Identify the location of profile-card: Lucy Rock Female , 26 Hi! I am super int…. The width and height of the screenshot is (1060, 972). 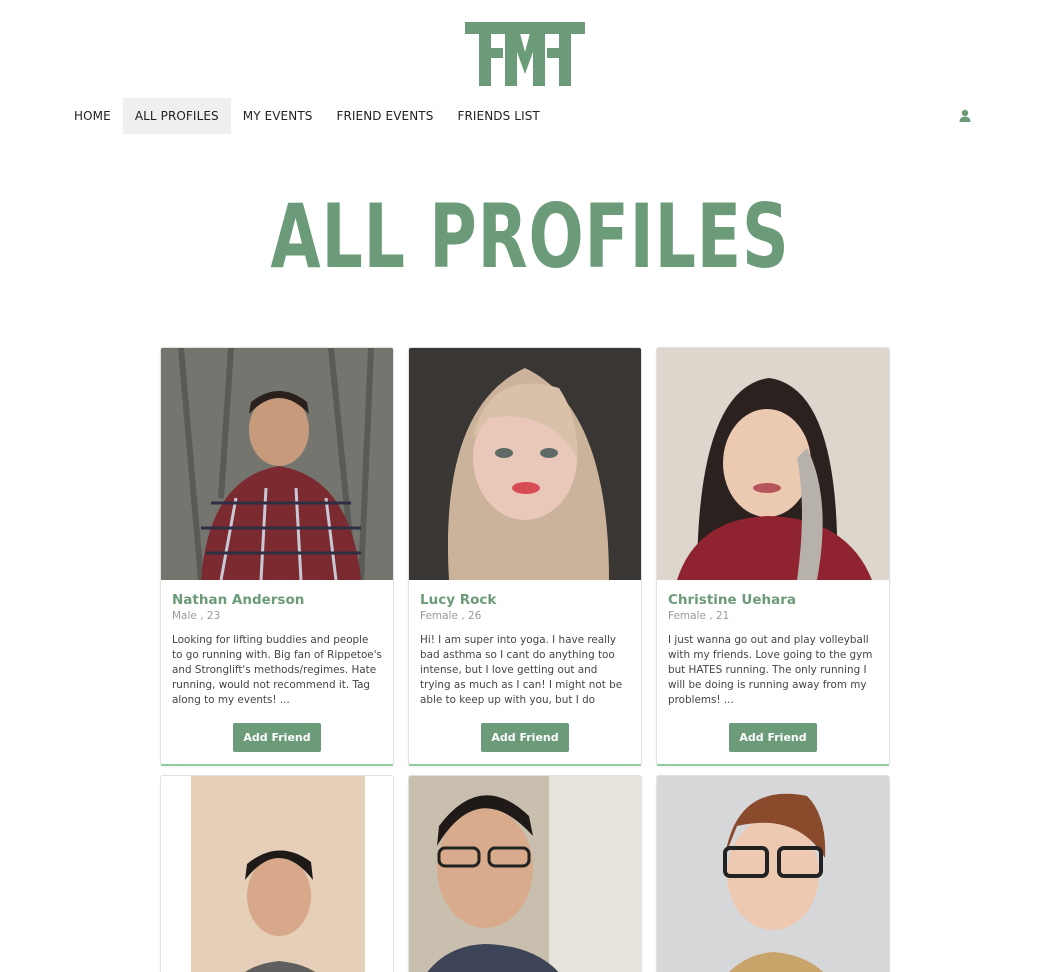
(525, 556).